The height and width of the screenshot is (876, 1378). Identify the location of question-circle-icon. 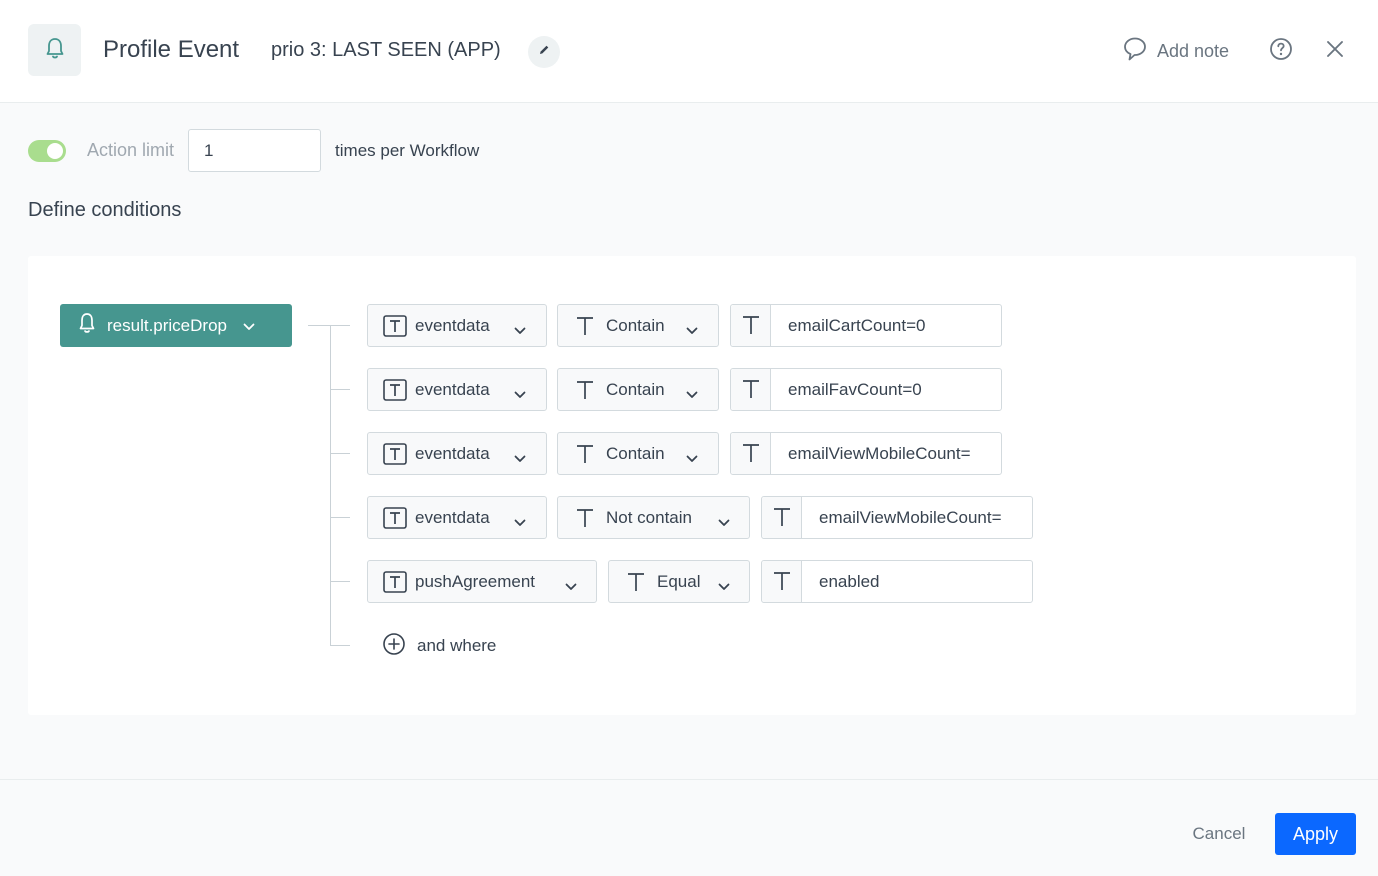
(1281, 51).